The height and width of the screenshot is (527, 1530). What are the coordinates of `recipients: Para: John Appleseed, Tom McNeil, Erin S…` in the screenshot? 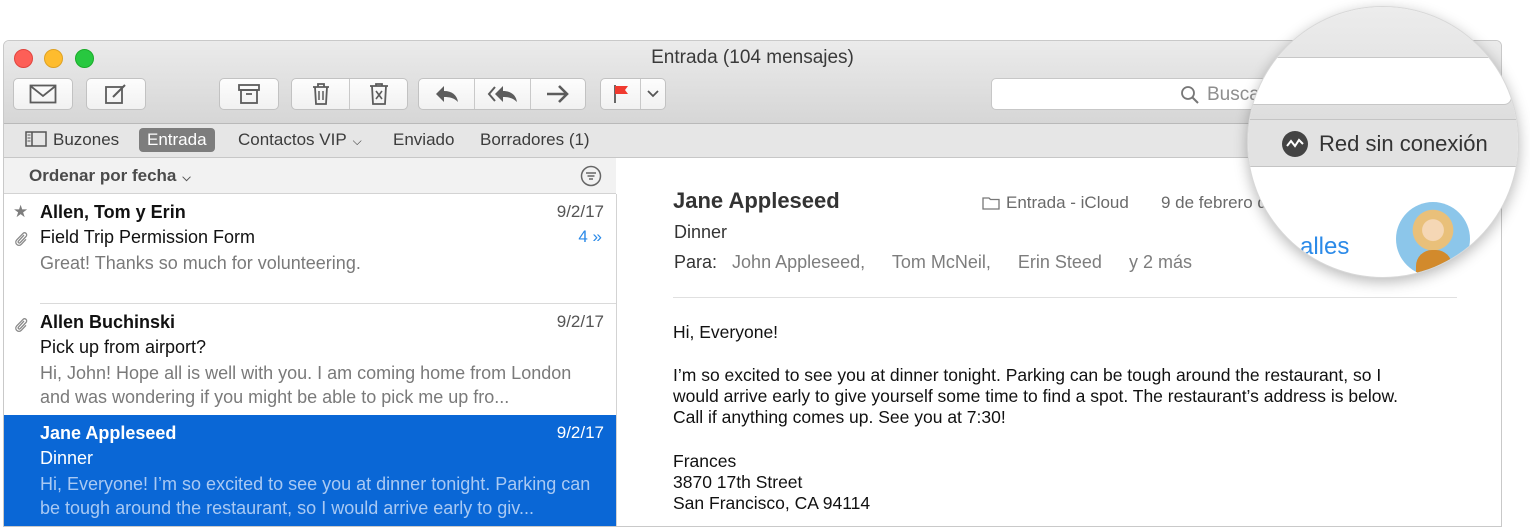 It's located at (944, 262).